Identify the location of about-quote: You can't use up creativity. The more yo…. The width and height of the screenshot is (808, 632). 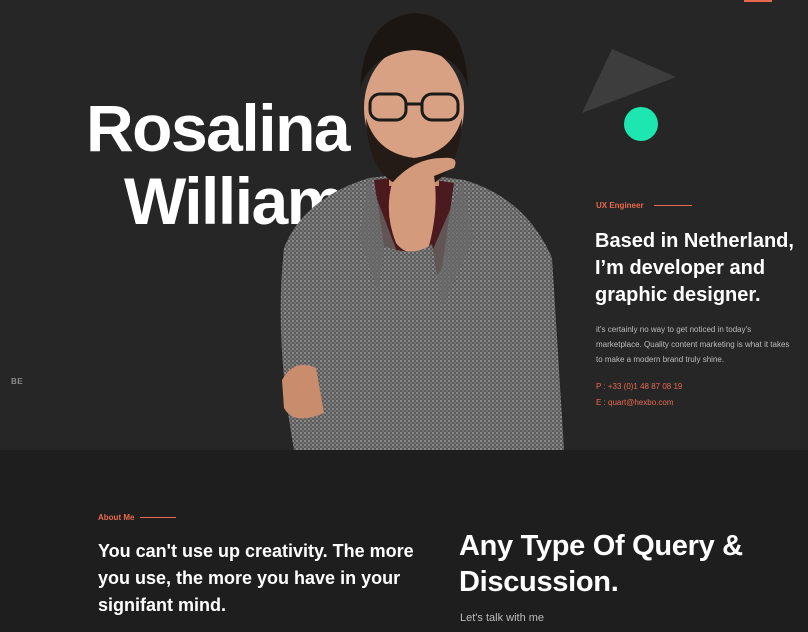
(256, 578).